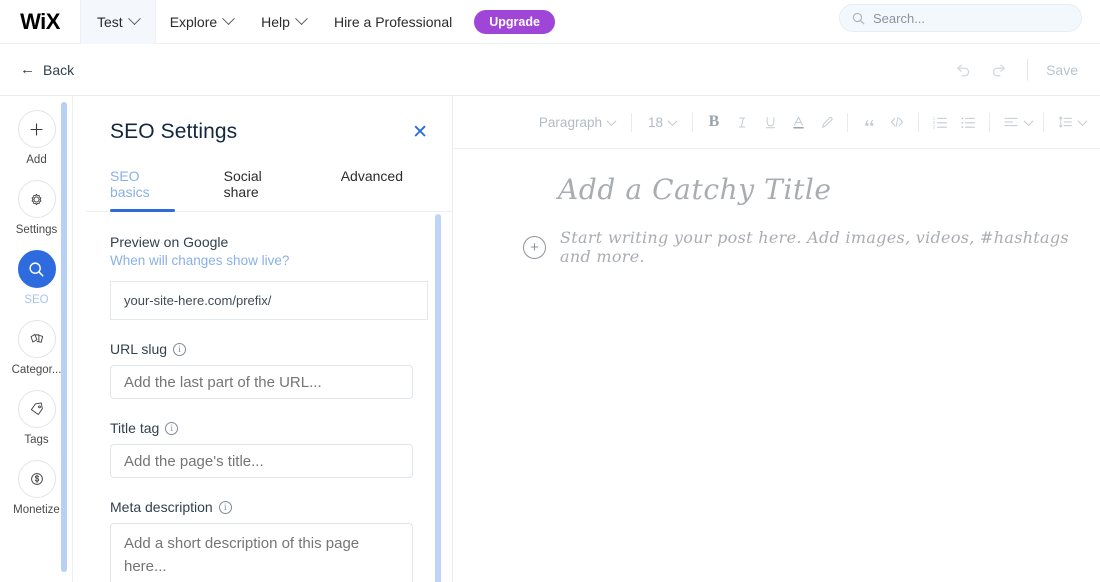  Describe the element at coordinates (570, 122) in the screenshot. I see `paragraph-style-value: Paragraph` at that location.